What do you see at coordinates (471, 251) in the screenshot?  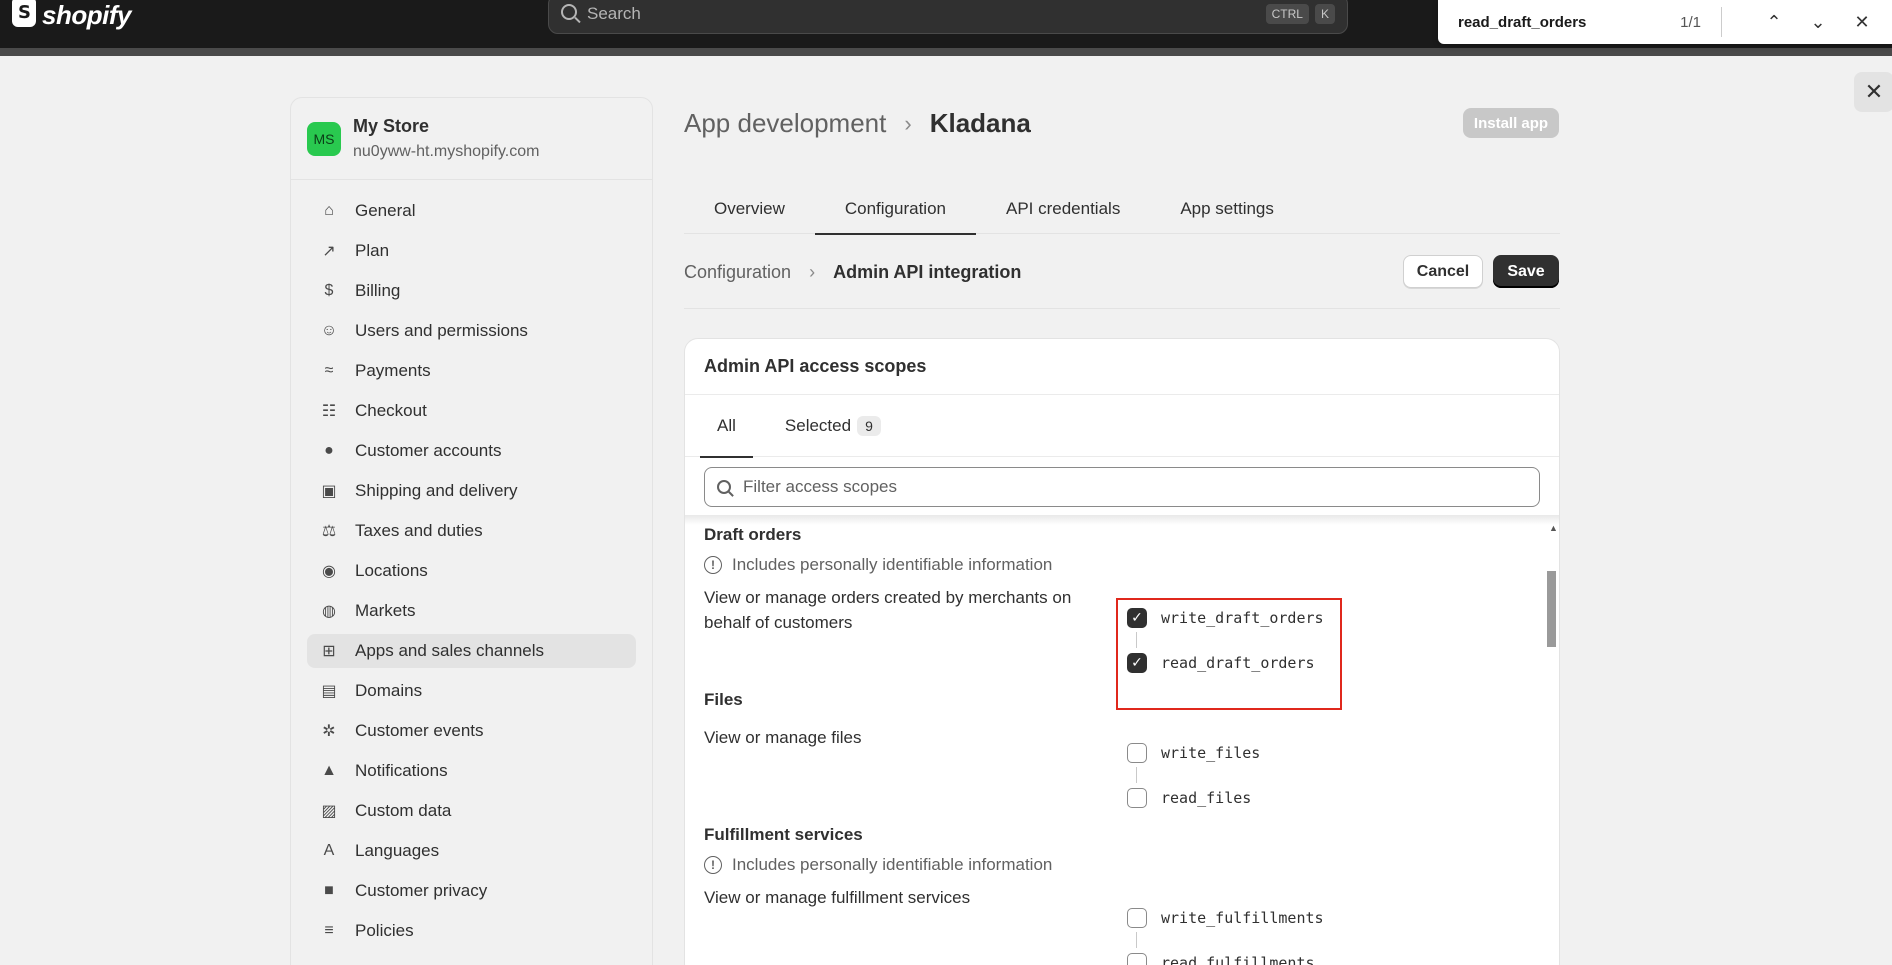 I see `sidebar-item-plan: ↗ Plan` at bounding box center [471, 251].